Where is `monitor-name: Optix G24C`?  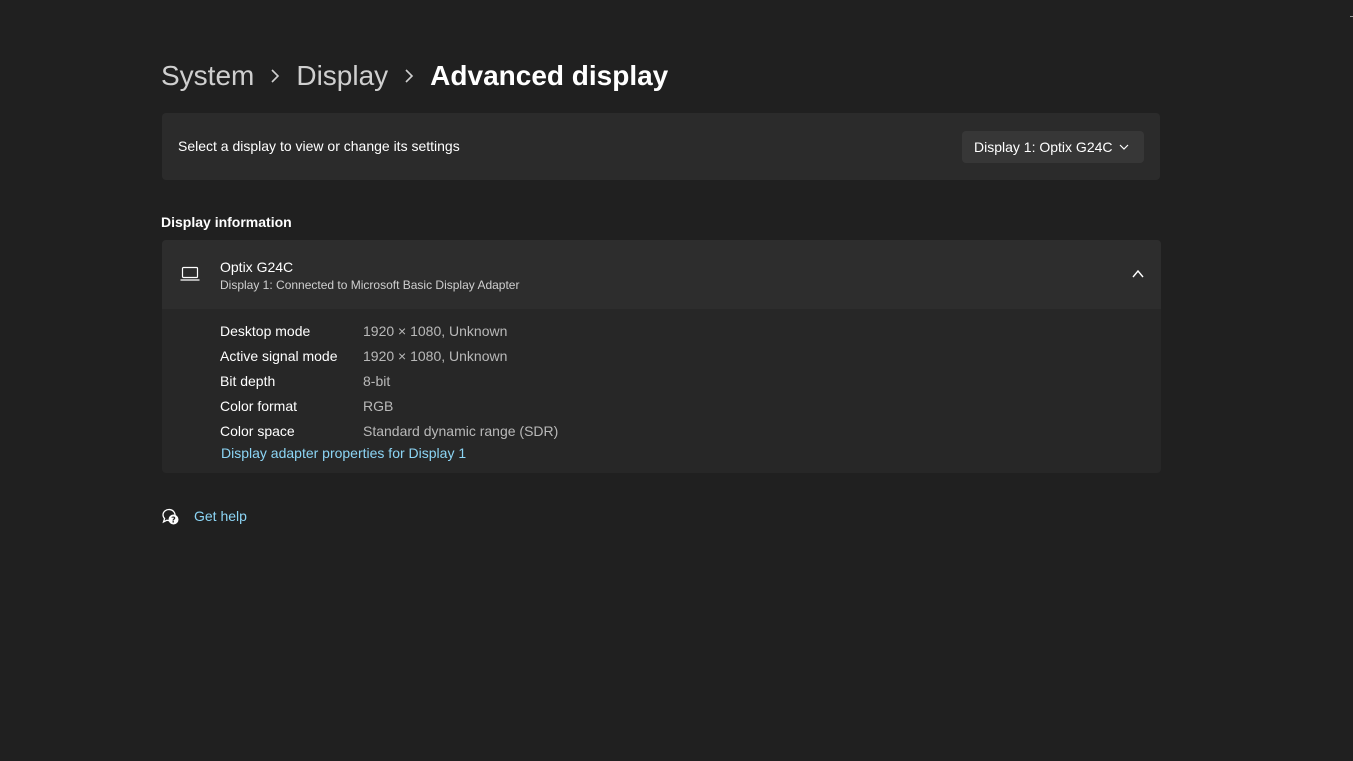 monitor-name: Optix G24C is located at coordinates (257, 267).